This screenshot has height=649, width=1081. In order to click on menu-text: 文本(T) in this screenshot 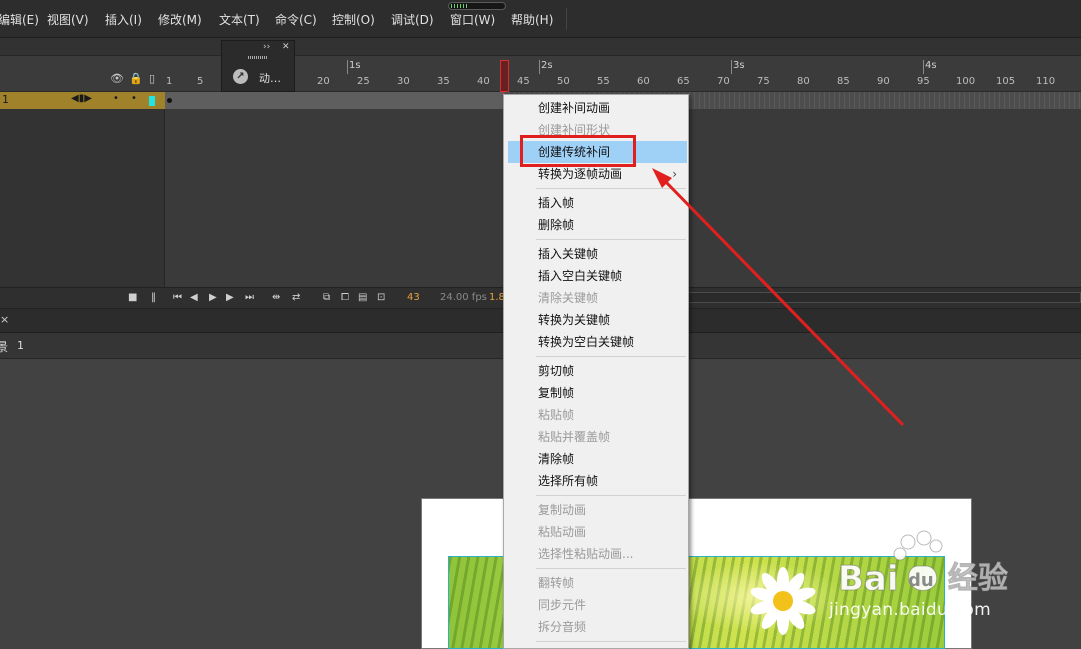, I will do `click(239, 19)`.